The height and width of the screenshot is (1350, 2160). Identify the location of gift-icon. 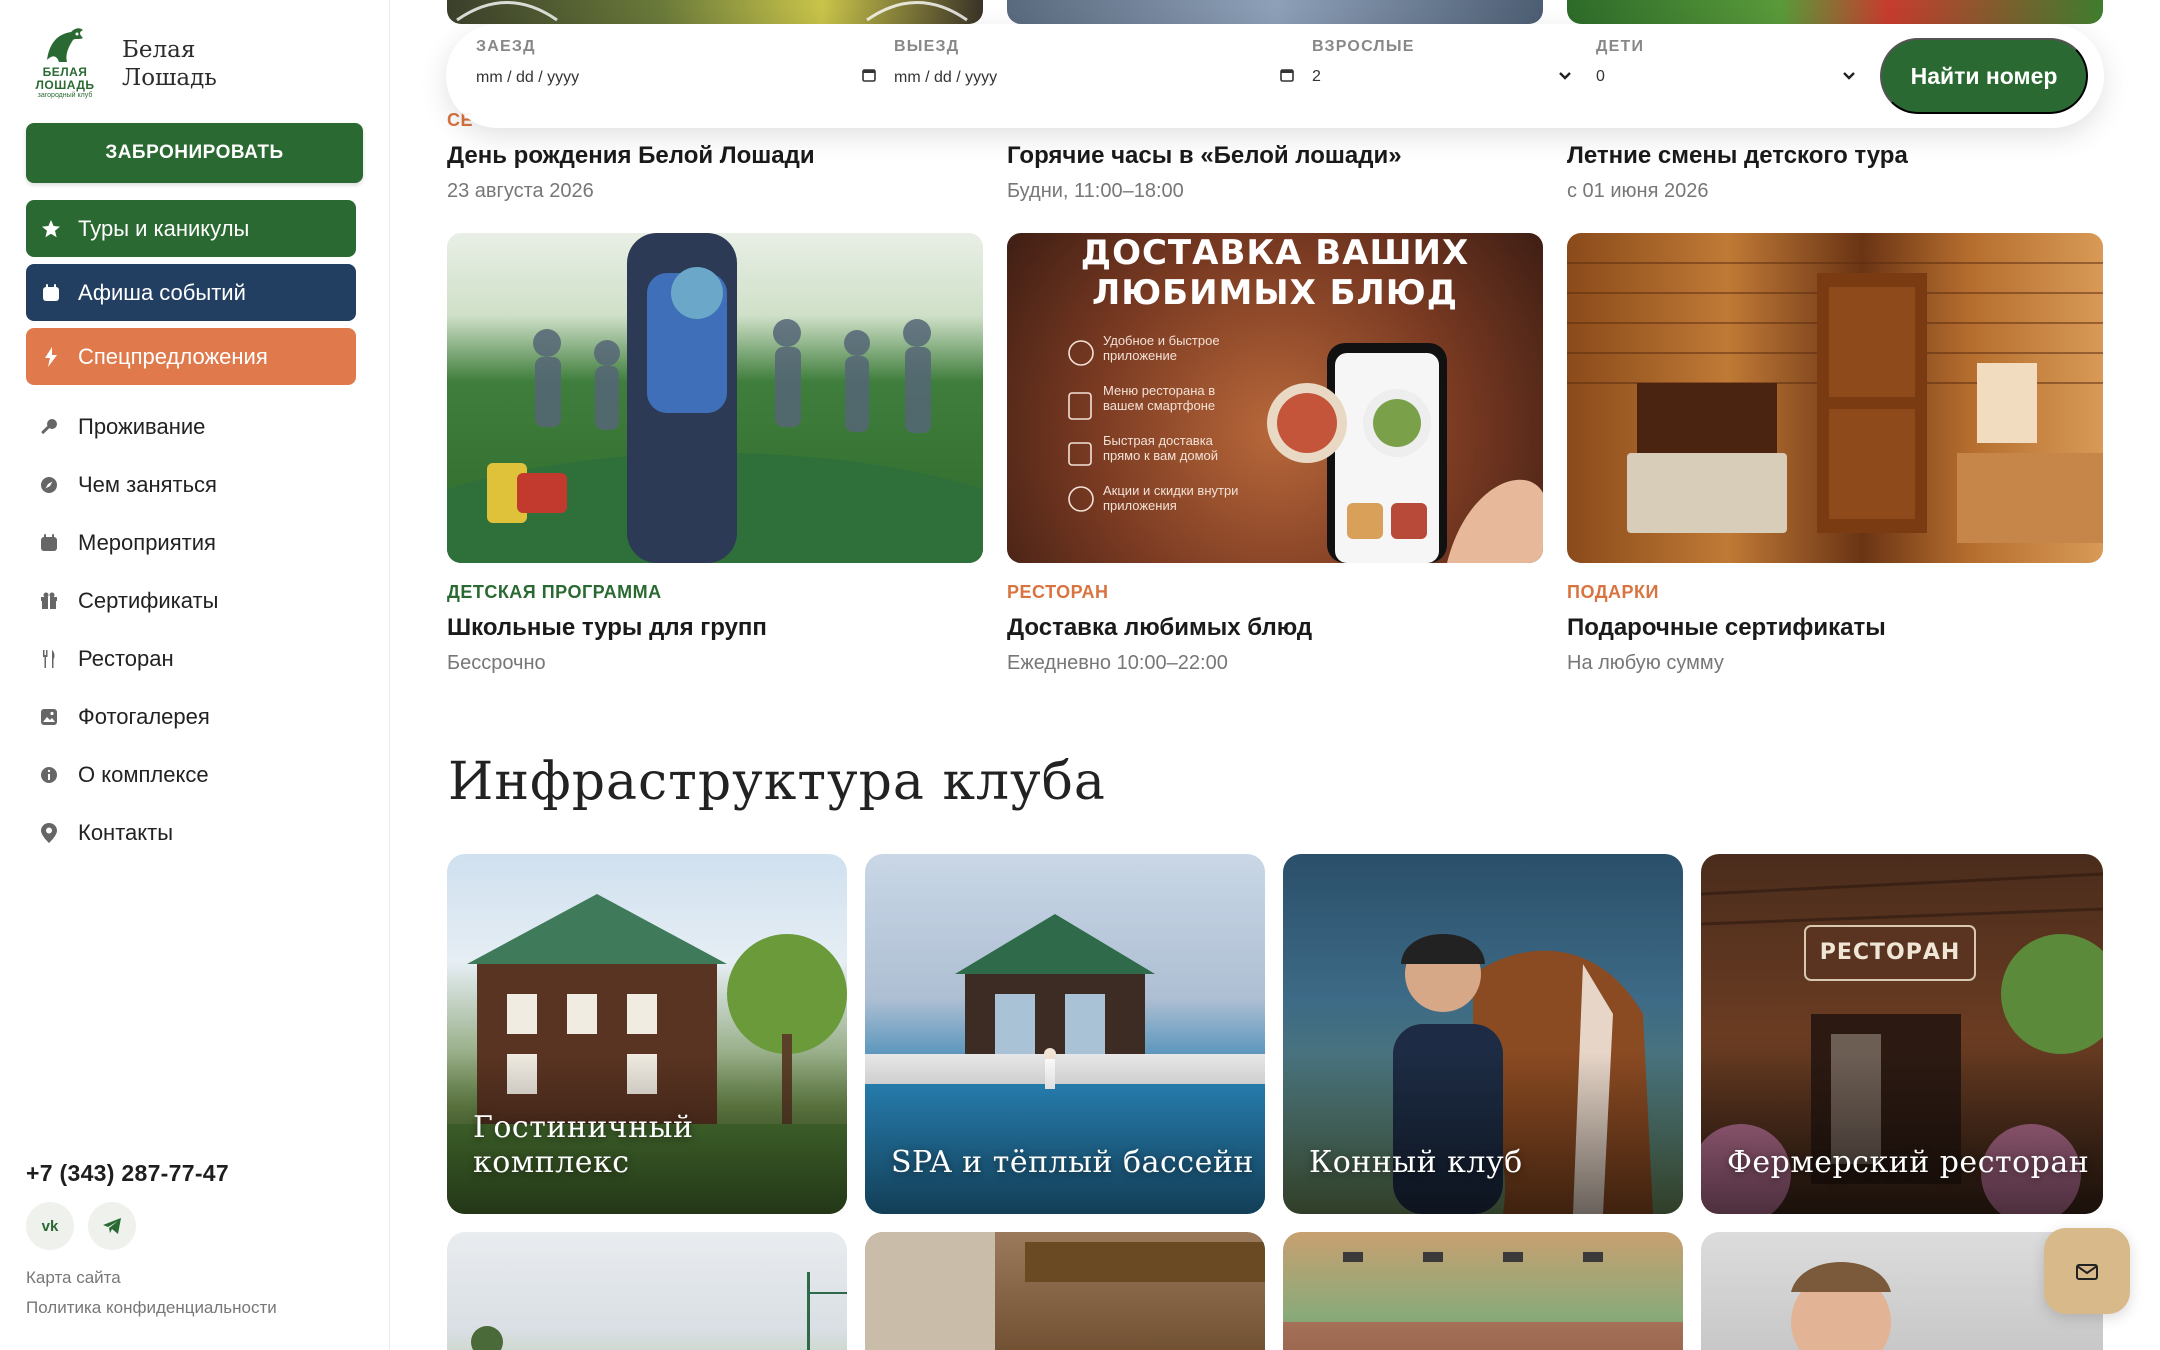
(49, 601).